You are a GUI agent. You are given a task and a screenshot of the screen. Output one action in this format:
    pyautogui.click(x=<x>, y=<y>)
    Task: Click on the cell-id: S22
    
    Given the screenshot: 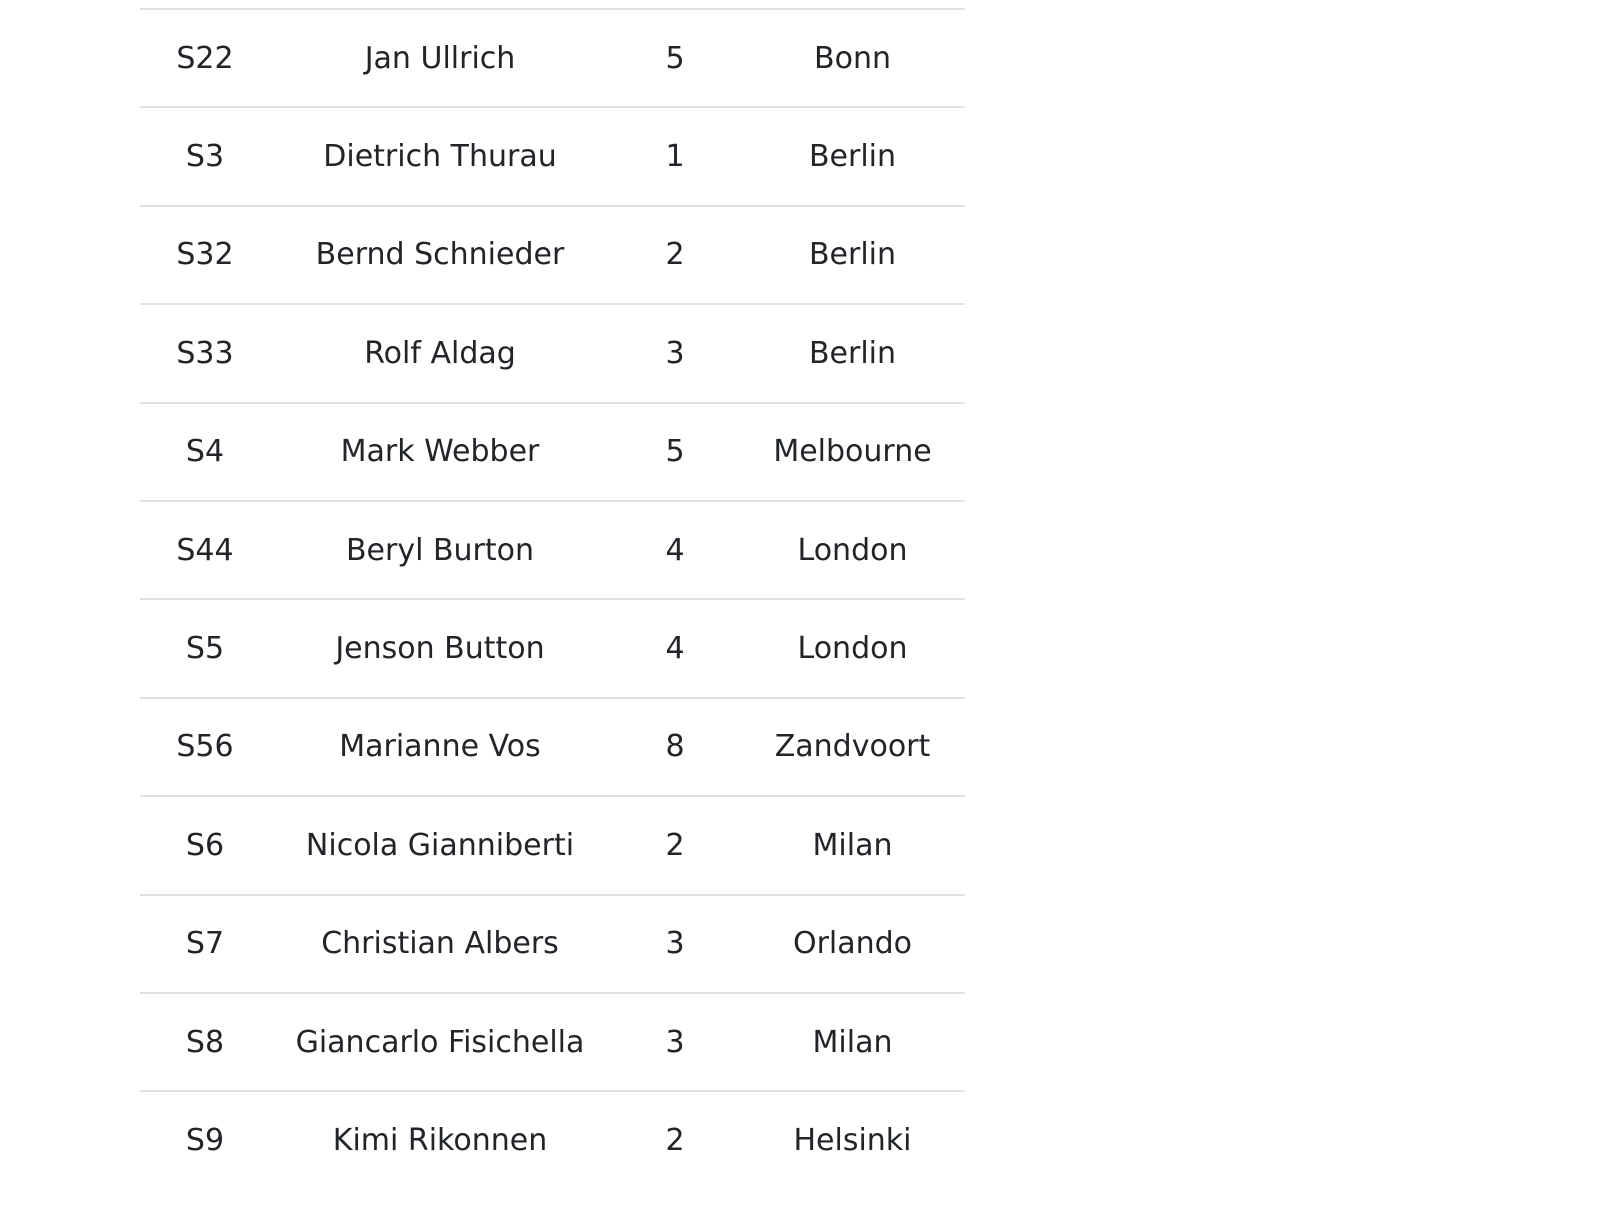 What is the action you would take?
    pyautogui.click(x=205, y=58)
    